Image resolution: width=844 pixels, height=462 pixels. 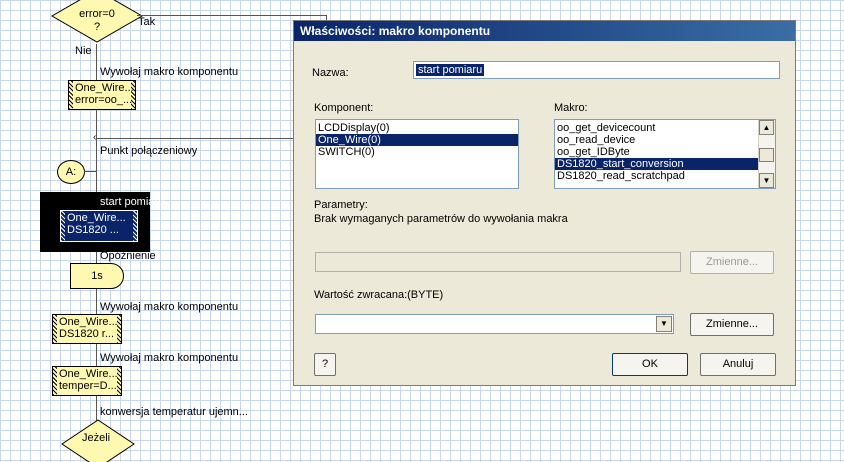 I want to click on component-item: SWITCH(0), so click(x=417, y=152).